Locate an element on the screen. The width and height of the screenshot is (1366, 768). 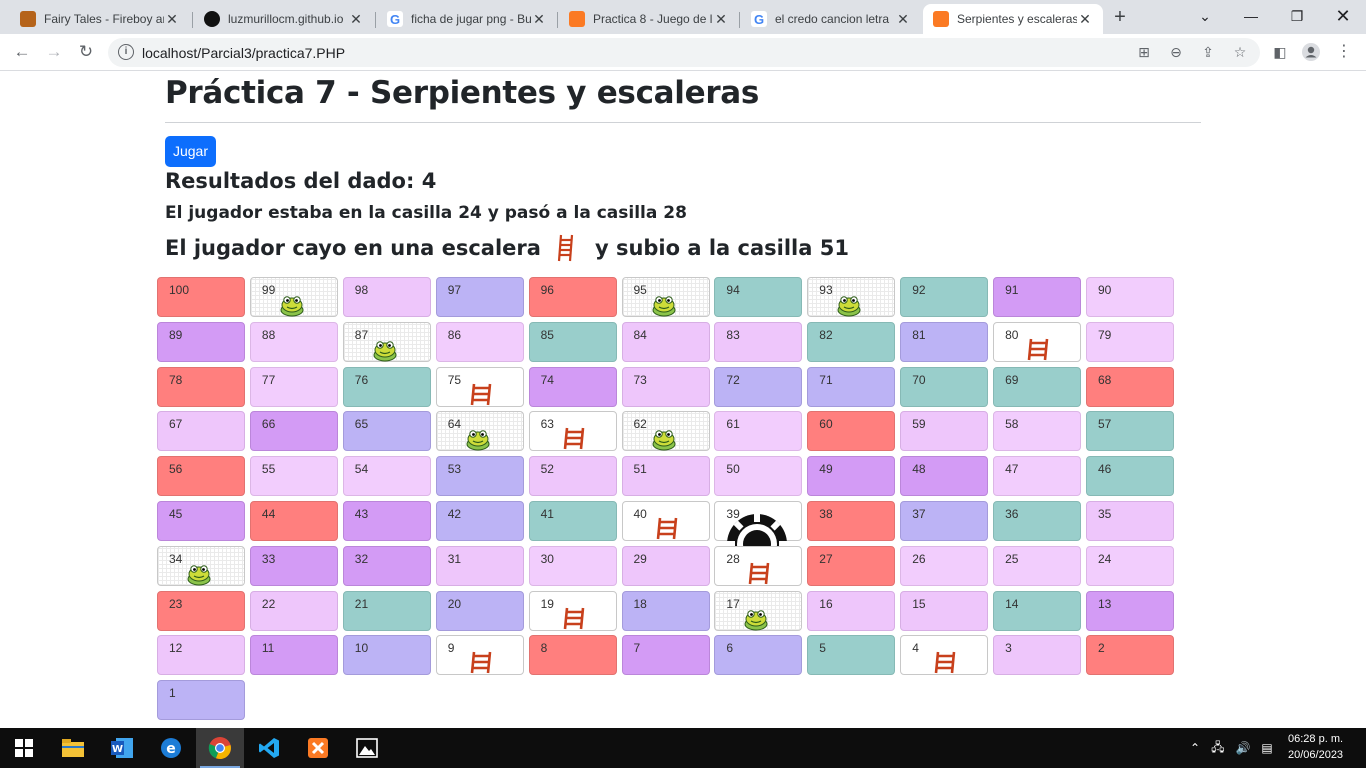
photos-icon is located at coordinates (367, 748).